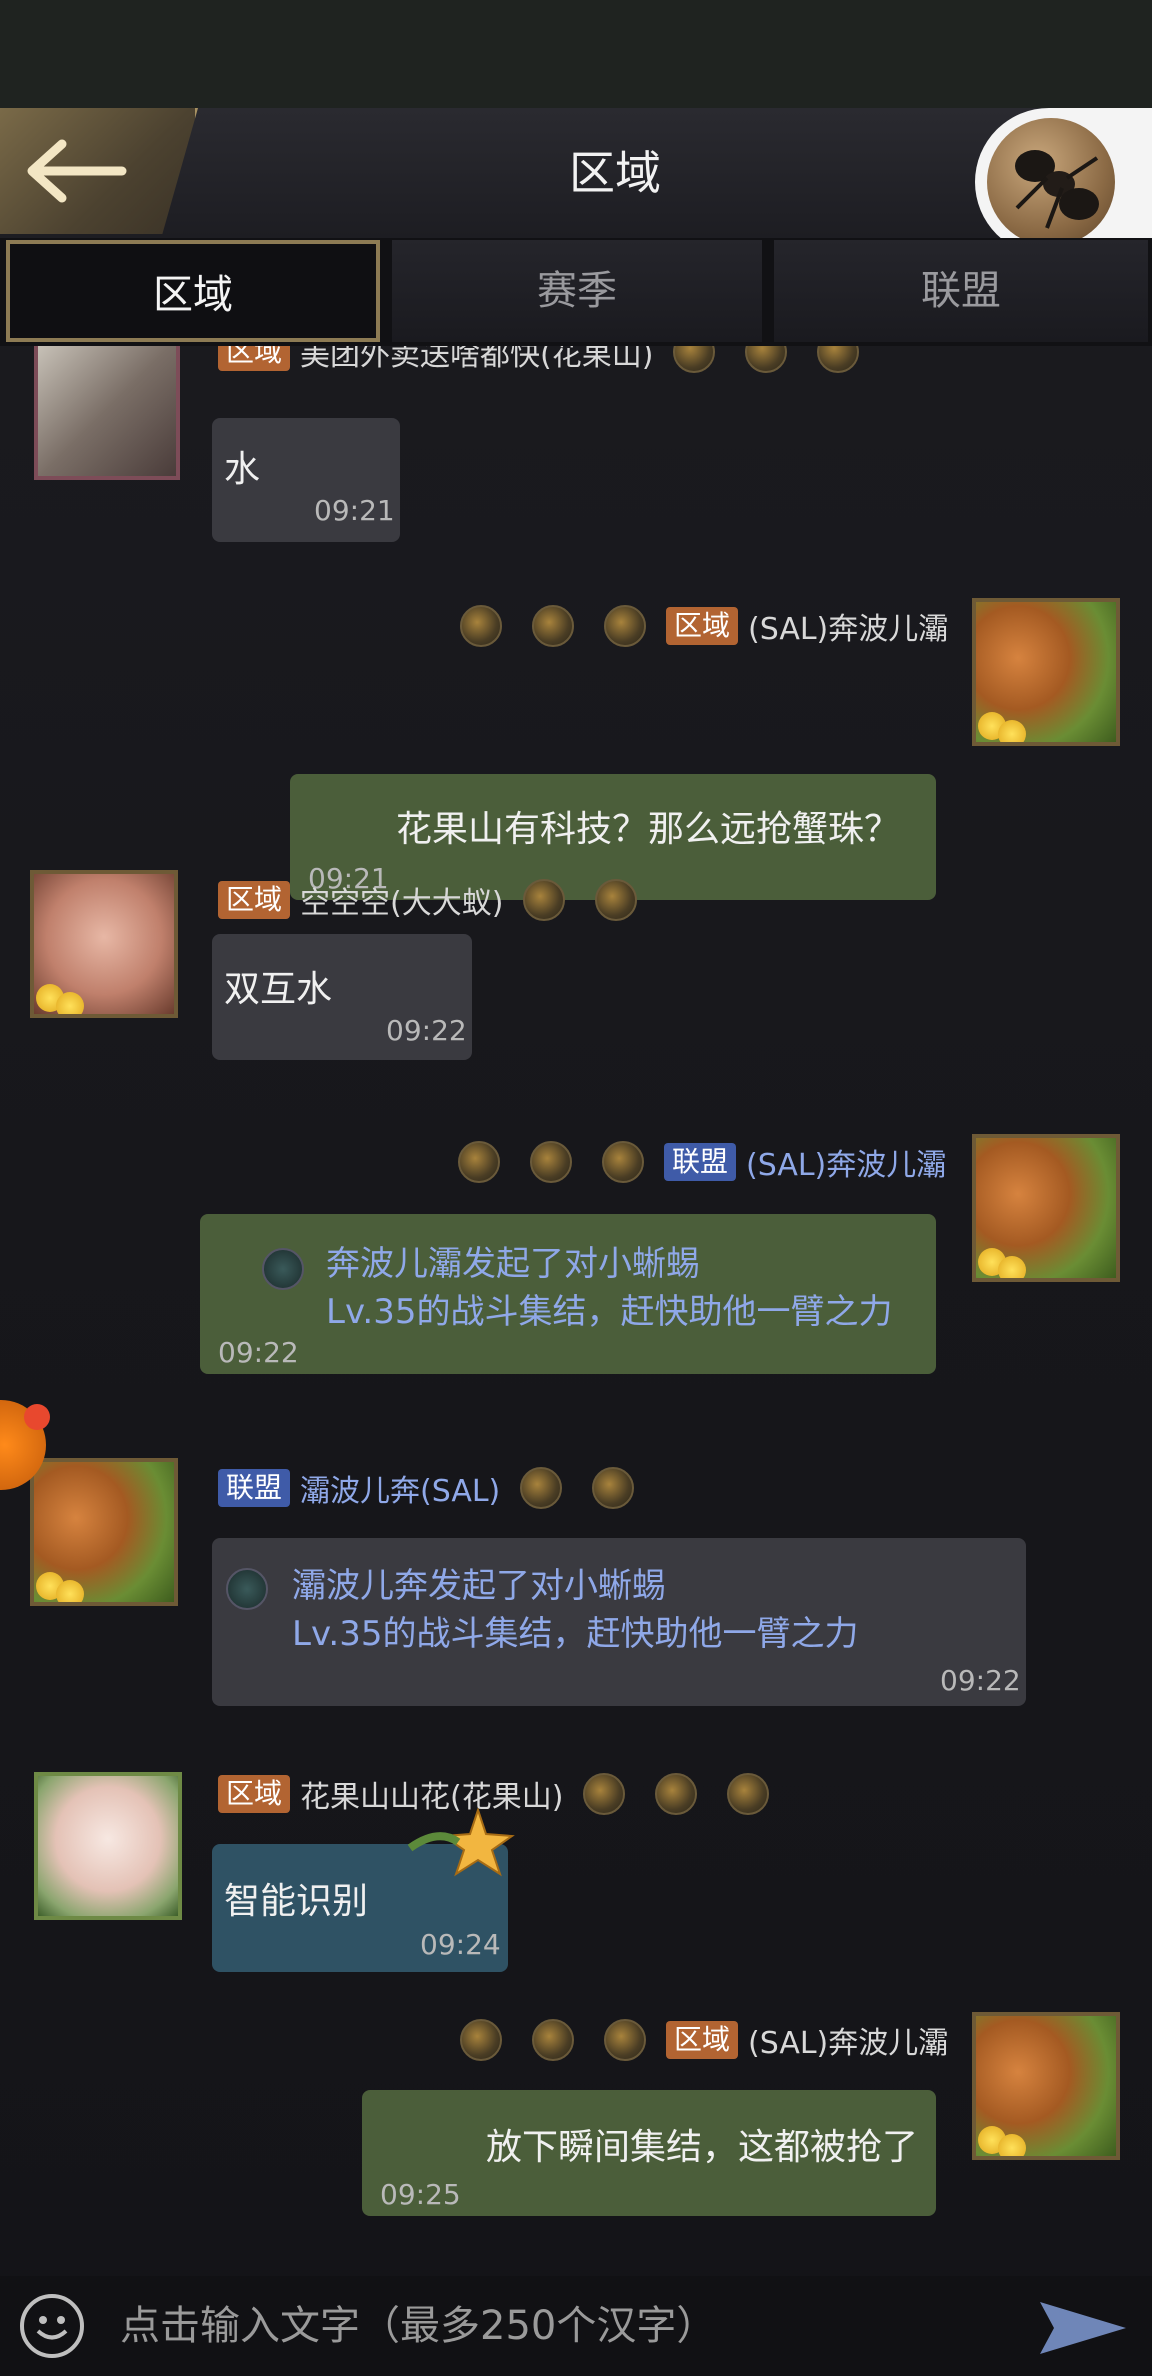  I want to click on sender-line: 联盟 灞波儿奔(SAL), so click(431, 1488).